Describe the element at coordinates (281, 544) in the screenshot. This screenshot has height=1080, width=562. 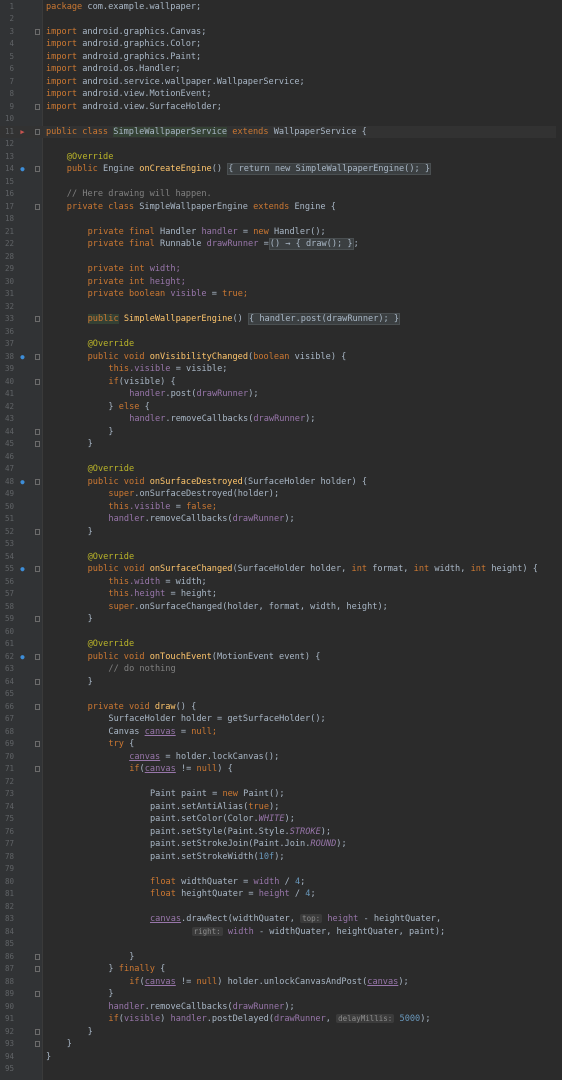
I see `code-line: 53` at that location.